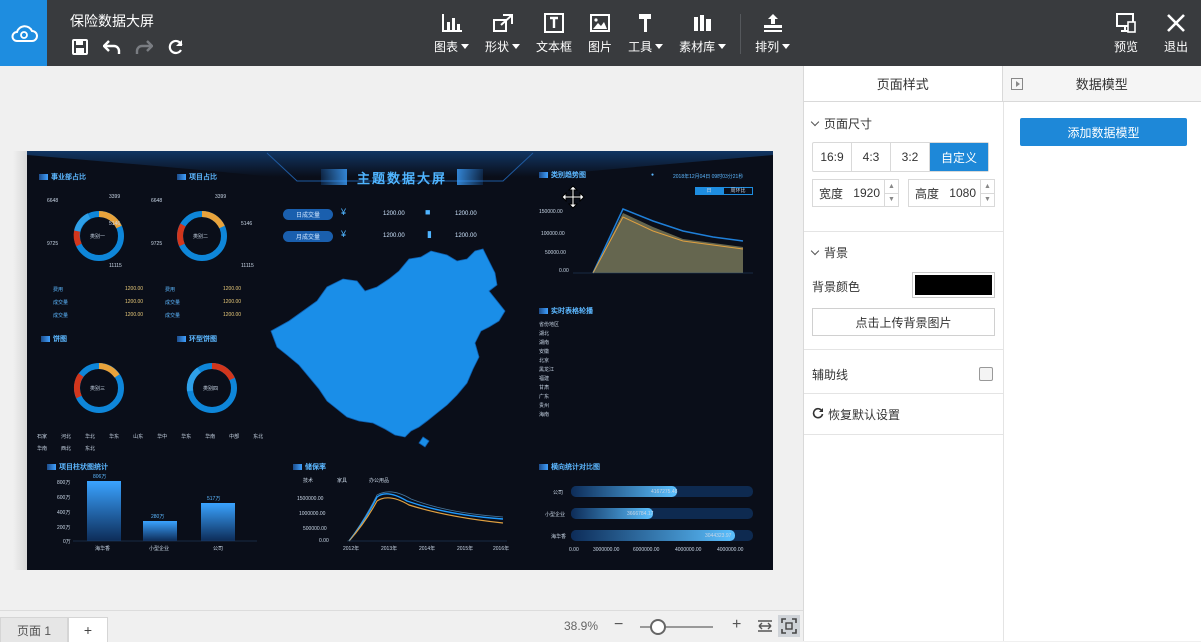 The width and height of the screenshot is (1201, 642). Describe the element at coordinates (1176, 46) in the screenshot. I see `exit-label: 退出` at that location.